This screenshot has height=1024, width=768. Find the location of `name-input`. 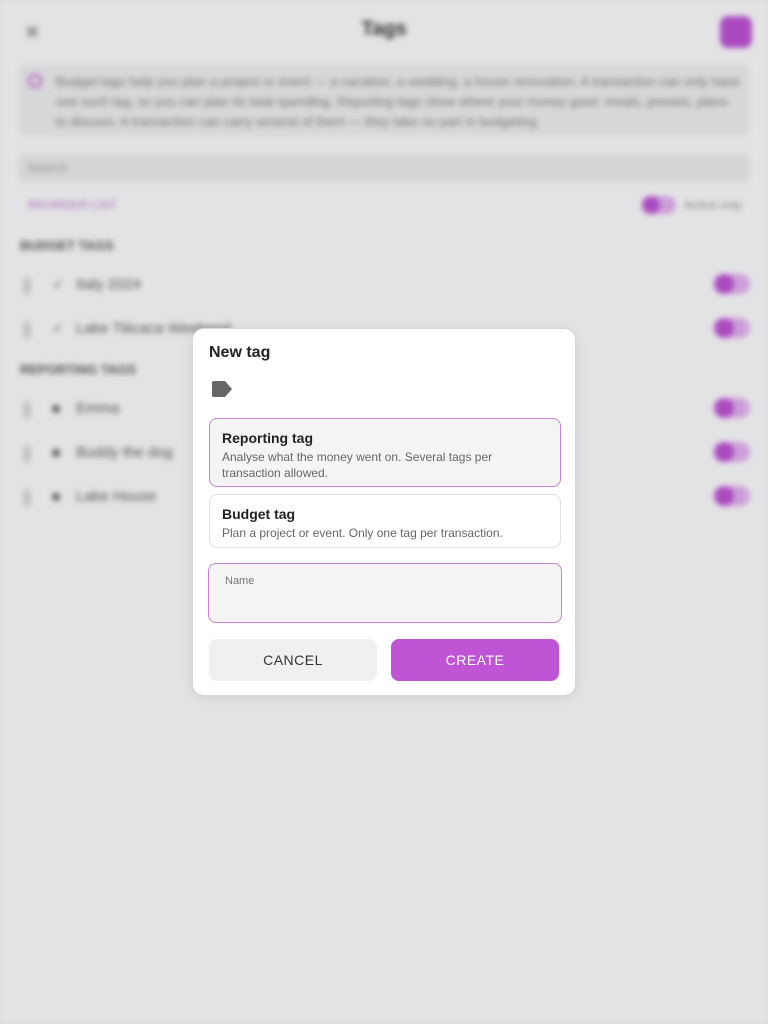

name-input is located at coordinates (385, 603).